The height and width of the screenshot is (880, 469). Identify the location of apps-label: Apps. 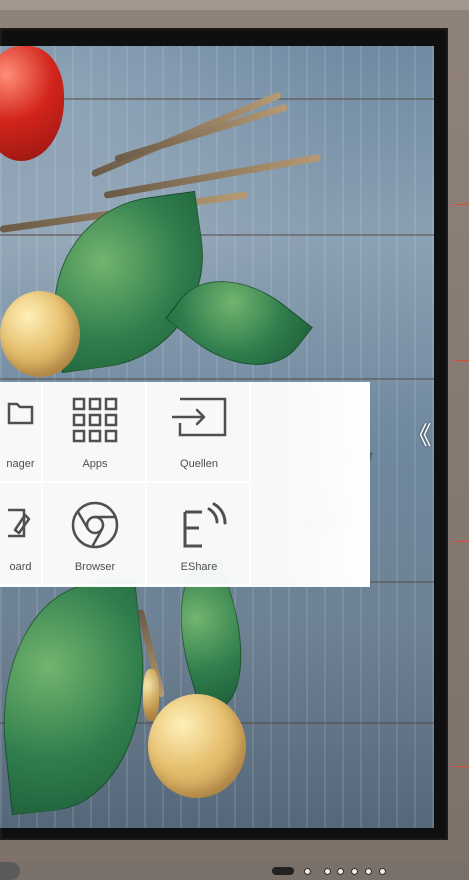
(95, 464).